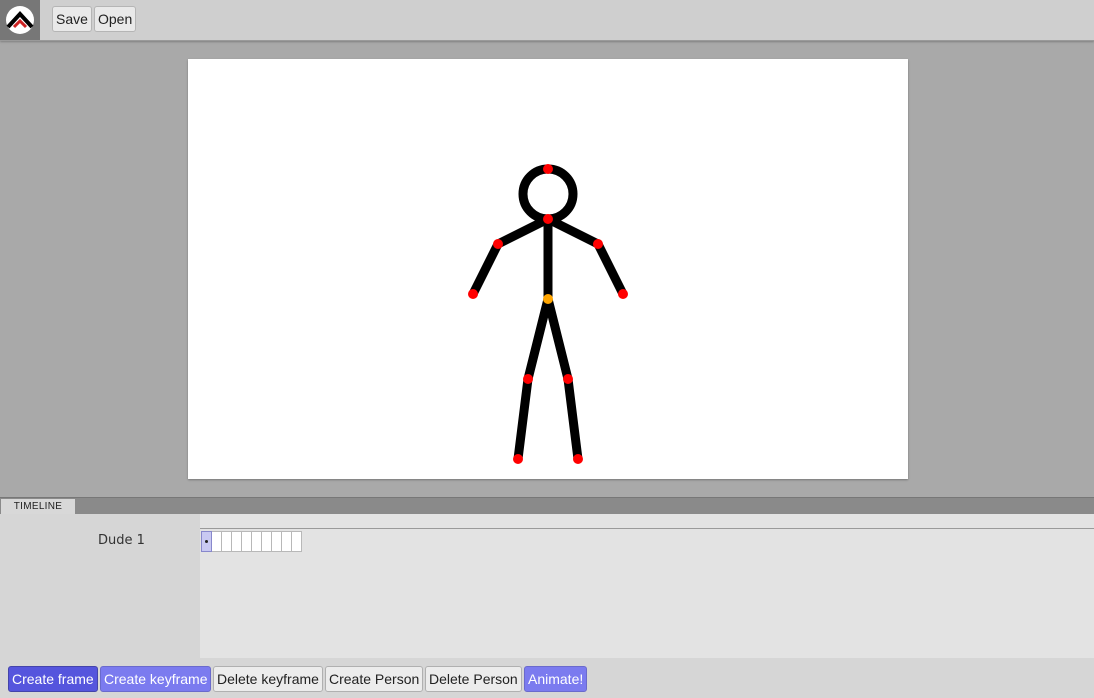 The height and width of the screenshot is (698, 1094). What do you see at coordinates (115, 19) in the screenshot?
I see `open-button: Open` at bounding box center [115, 19].